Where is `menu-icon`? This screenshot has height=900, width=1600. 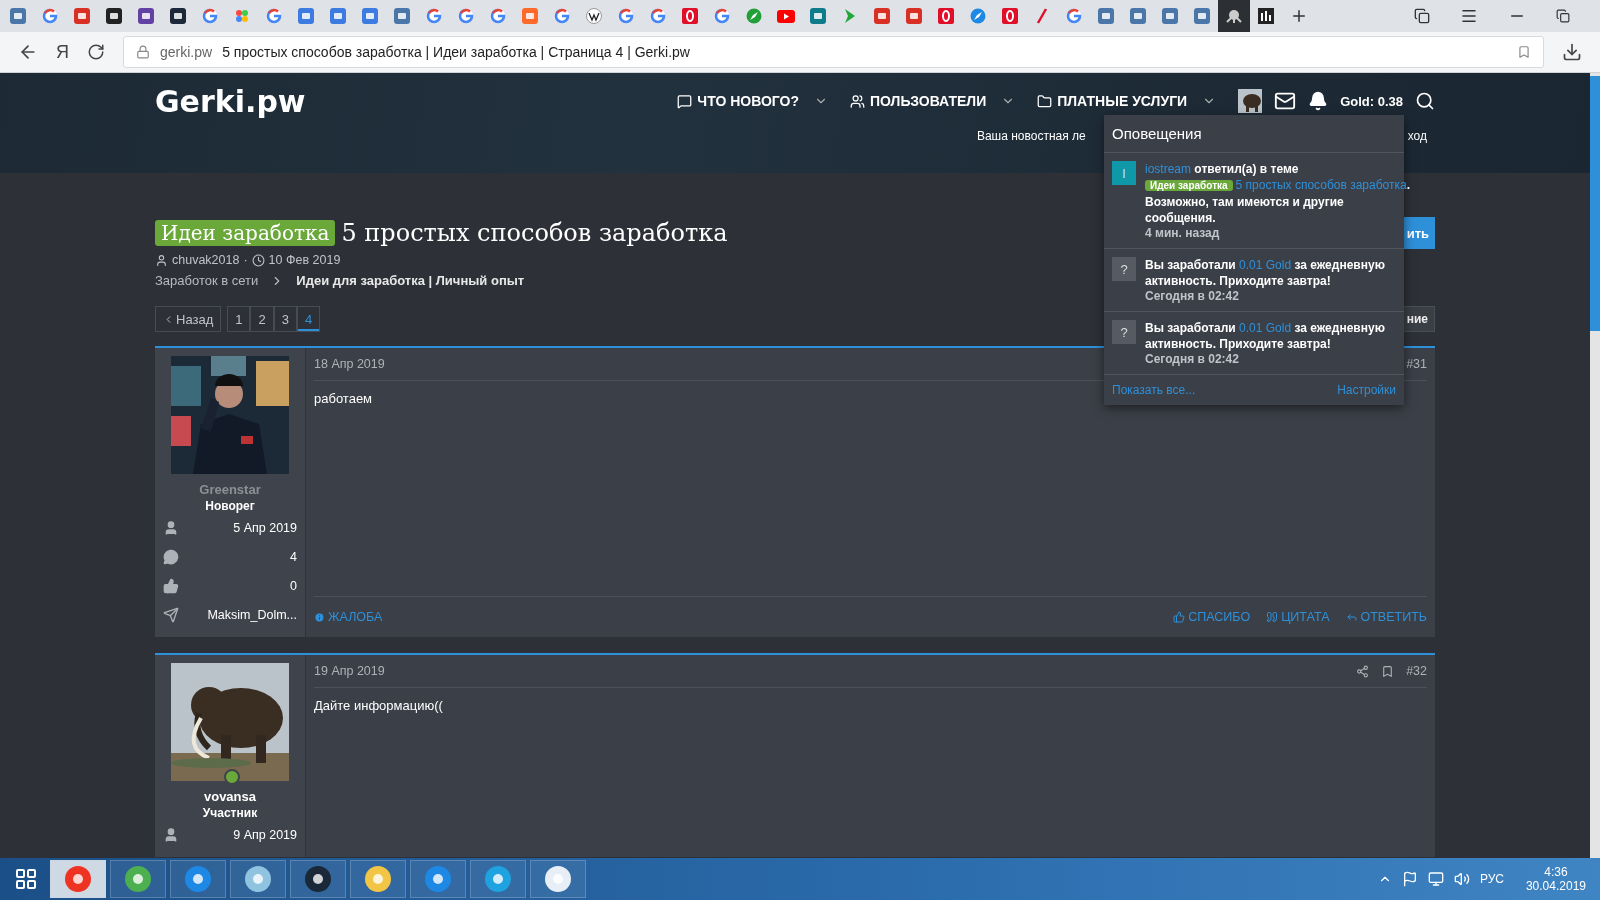
menu-icon is located at coordinates (1469, 16).